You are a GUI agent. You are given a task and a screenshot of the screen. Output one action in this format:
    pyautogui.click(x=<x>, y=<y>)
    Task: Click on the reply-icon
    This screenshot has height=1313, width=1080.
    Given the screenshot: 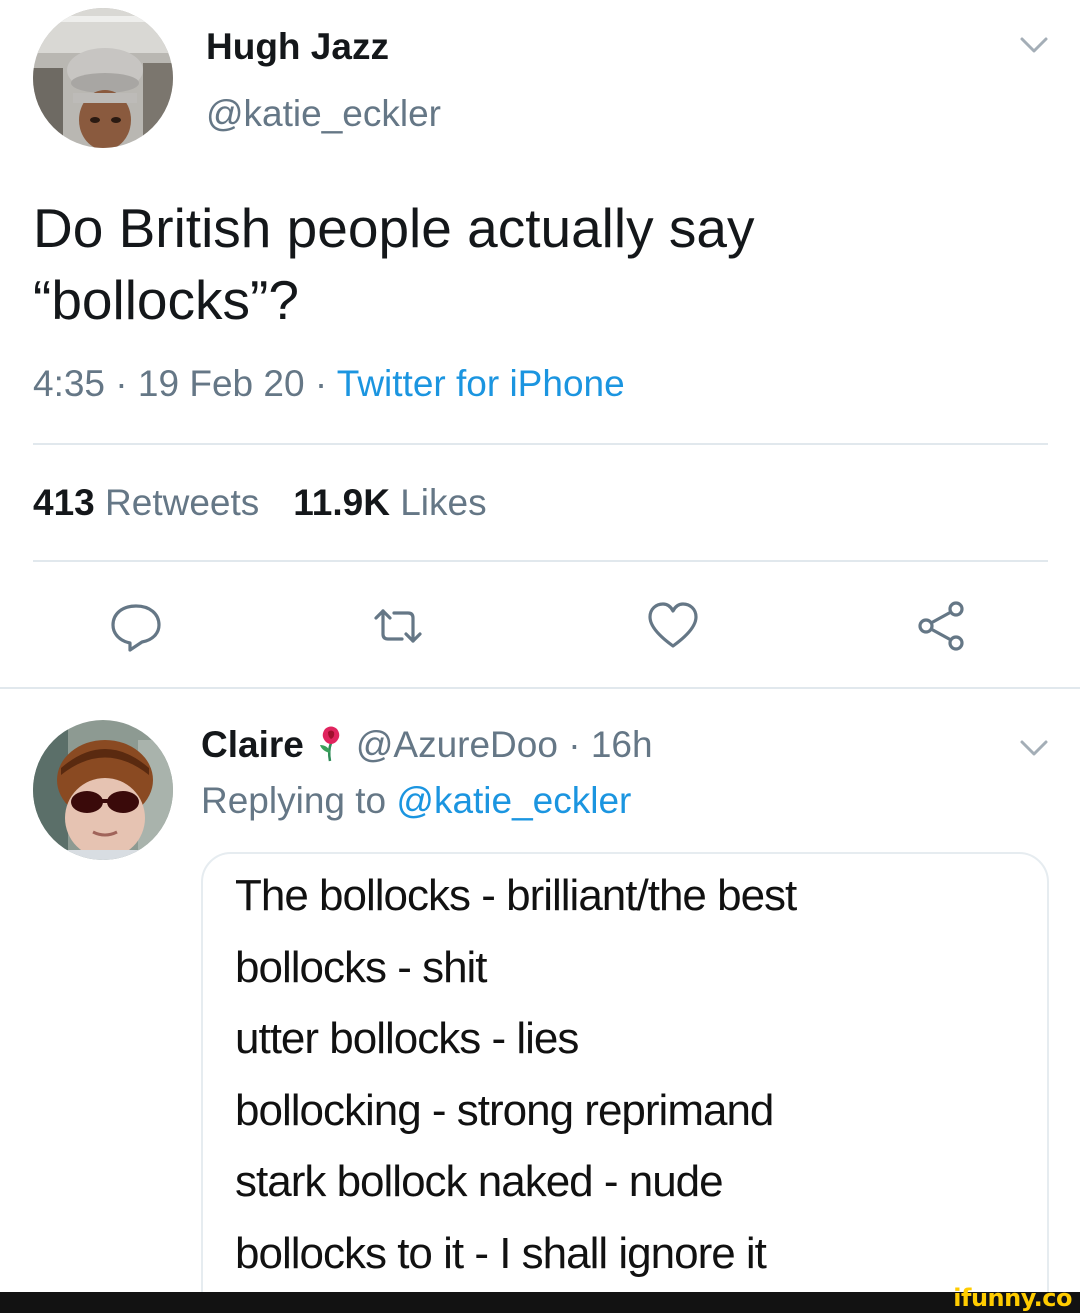 What is the action you would take?
    pyautogui.click(x=136, y=628)
    